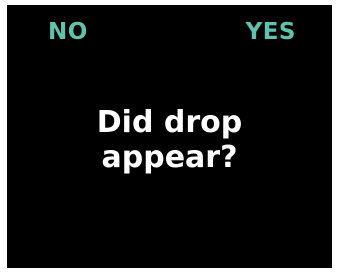  Describe the element at coordinates (169, 157) in the screenshot. I see `prompt-line-2: appear?` at that location.